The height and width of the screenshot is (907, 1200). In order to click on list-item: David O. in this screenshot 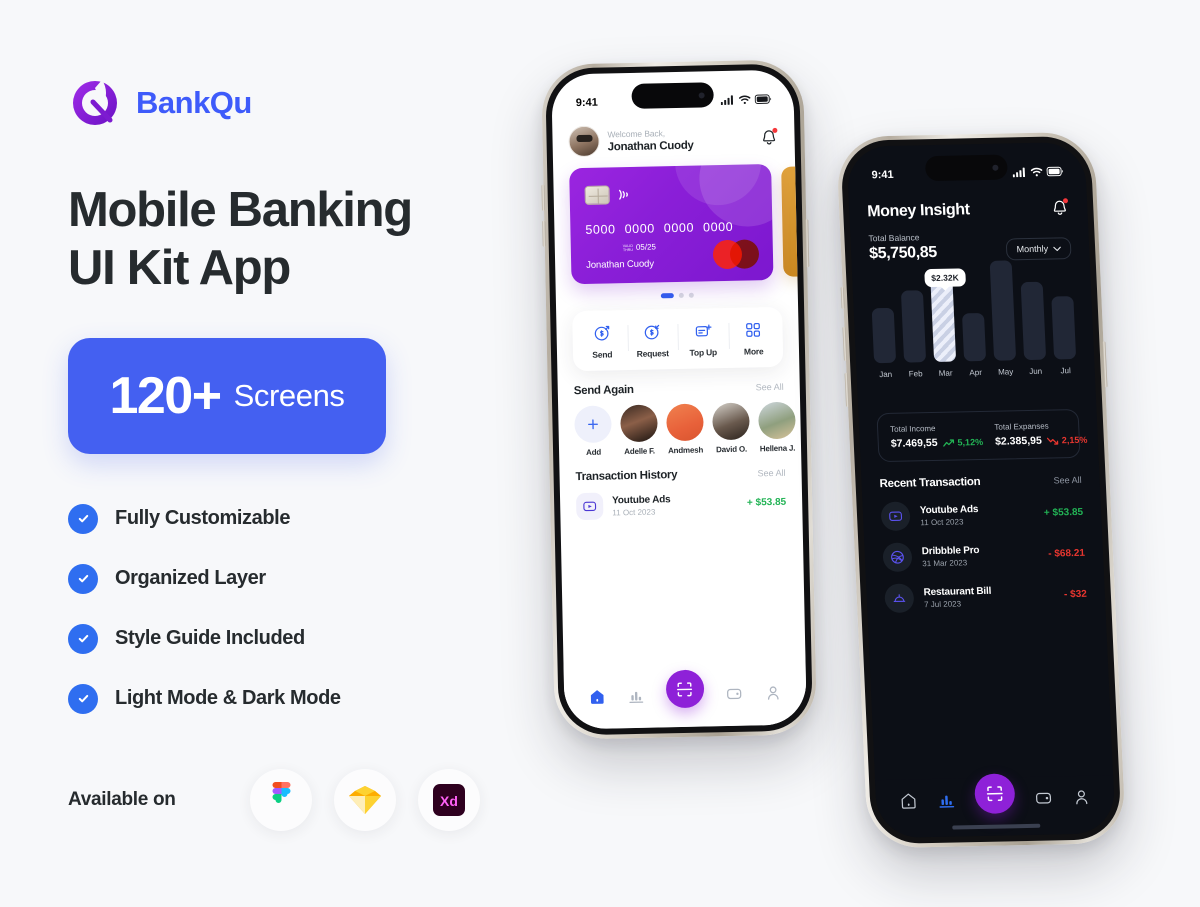, I will do `click(731, 428)`.